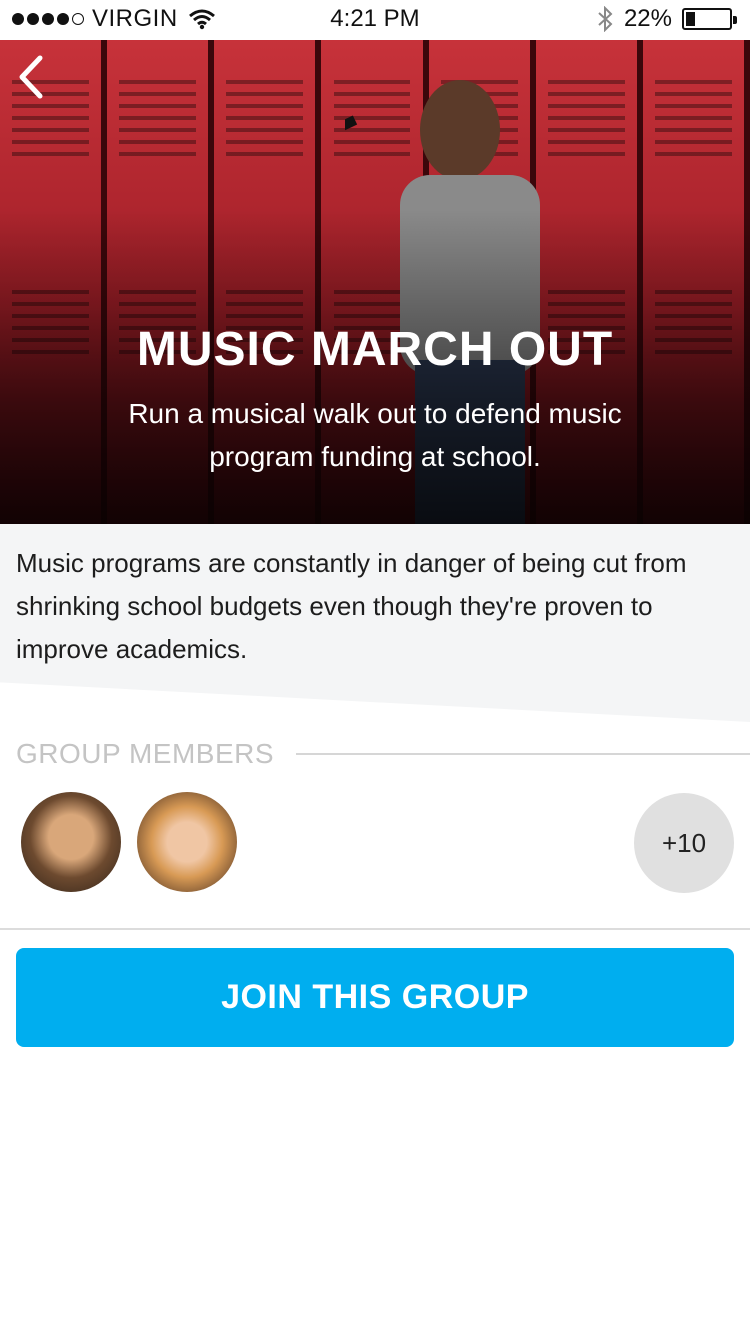  Describe the element at coordinates (32, 77) in the screenshot. I see `back-arrow-icon` at that location.